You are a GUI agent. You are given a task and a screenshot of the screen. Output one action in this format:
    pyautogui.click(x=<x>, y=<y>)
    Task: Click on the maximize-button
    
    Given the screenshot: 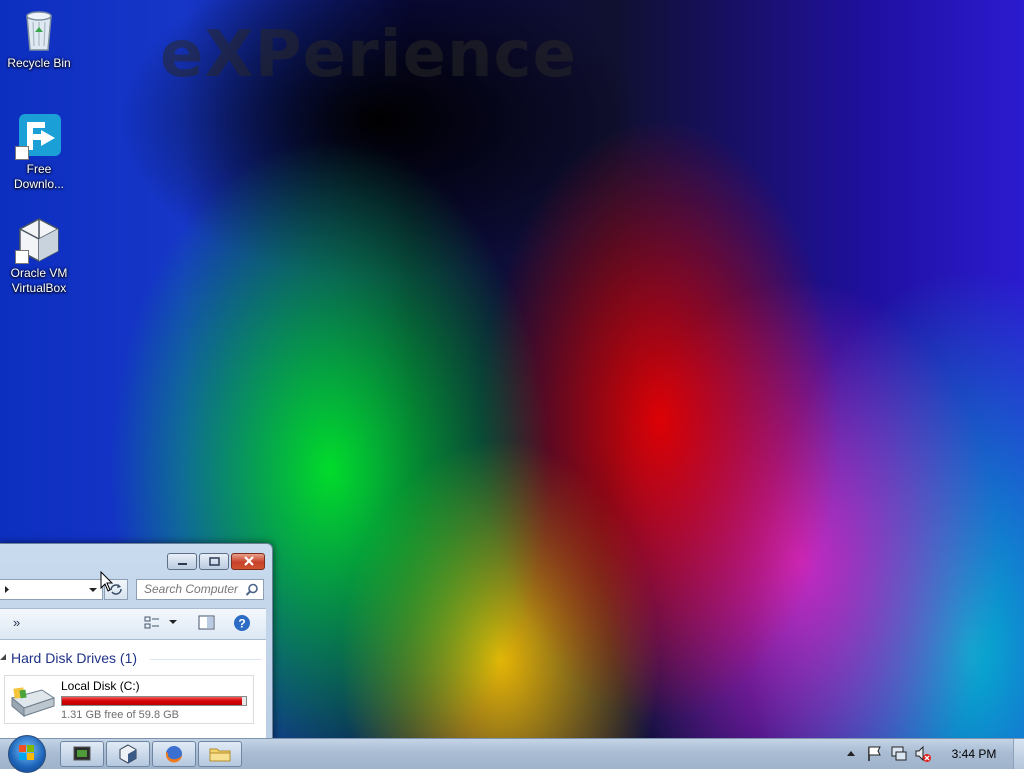 What is the action you would take?
    pyautogui.click(x=214, y=561)
    